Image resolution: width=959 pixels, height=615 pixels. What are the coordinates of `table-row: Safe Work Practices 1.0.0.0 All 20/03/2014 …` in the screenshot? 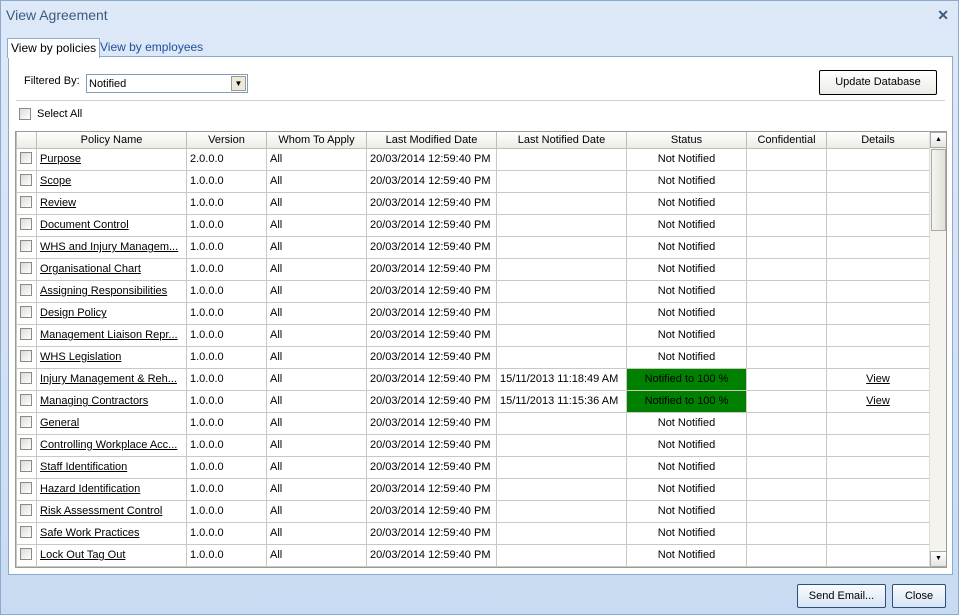 It's located at (473, 533).